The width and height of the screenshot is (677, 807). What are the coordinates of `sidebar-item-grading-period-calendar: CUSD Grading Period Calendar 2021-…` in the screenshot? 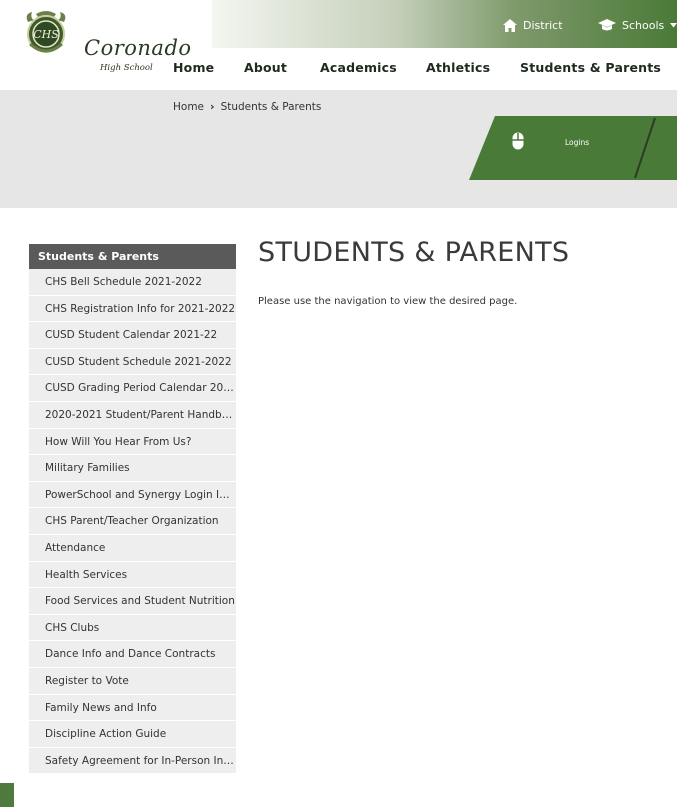 It's located at (132, 388).